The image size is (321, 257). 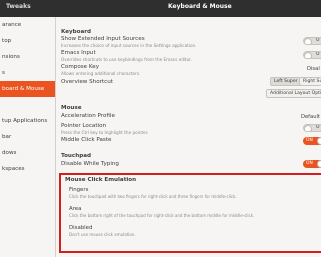 I want to click on disable-while-typing-switch: ON, so click(x=312, y=164).